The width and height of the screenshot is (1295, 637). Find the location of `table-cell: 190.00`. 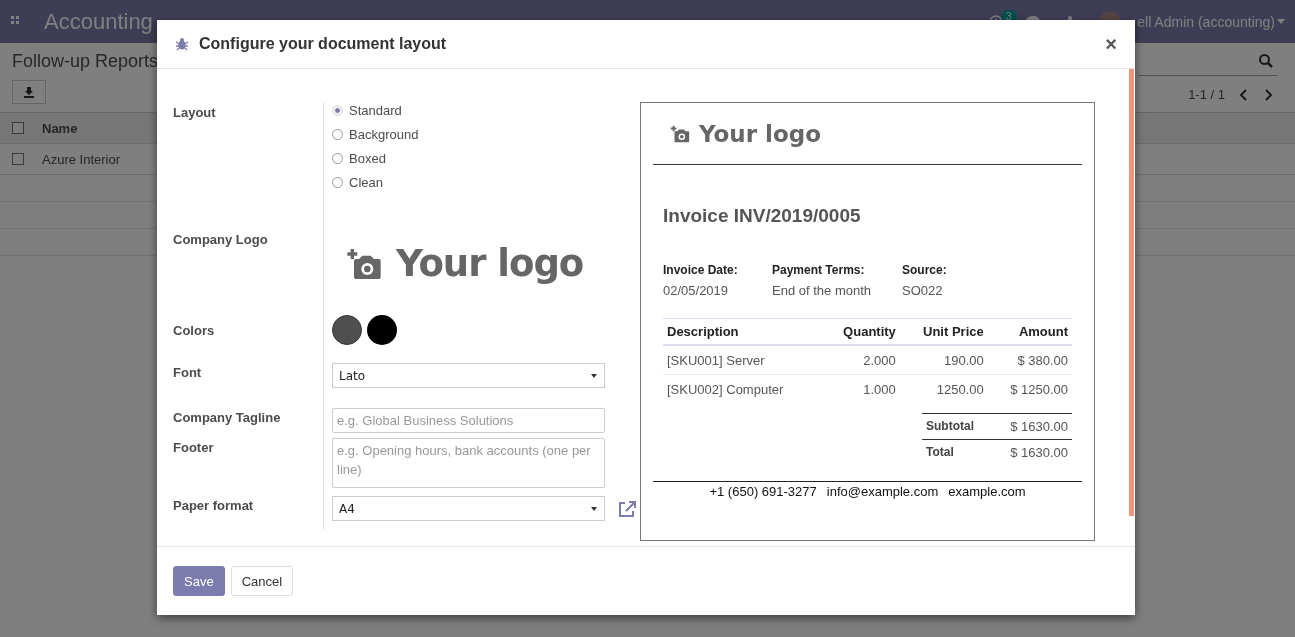

table-cell: 190.00 is located at coordinates (963, 360).